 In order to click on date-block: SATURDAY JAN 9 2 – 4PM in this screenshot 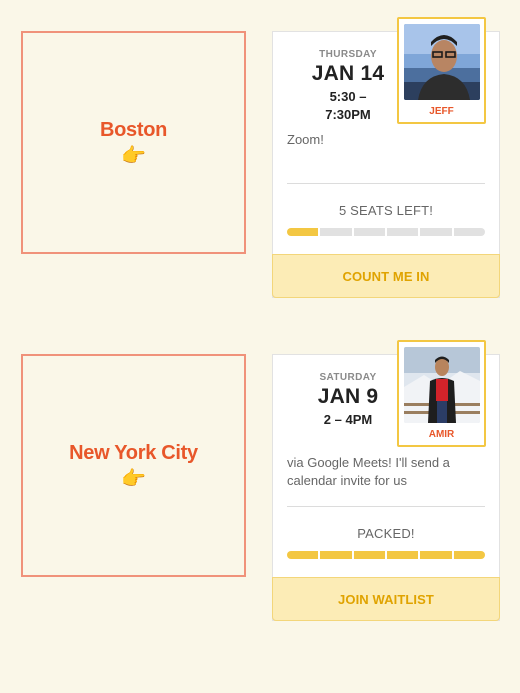, I will do `click(348, 400)`.